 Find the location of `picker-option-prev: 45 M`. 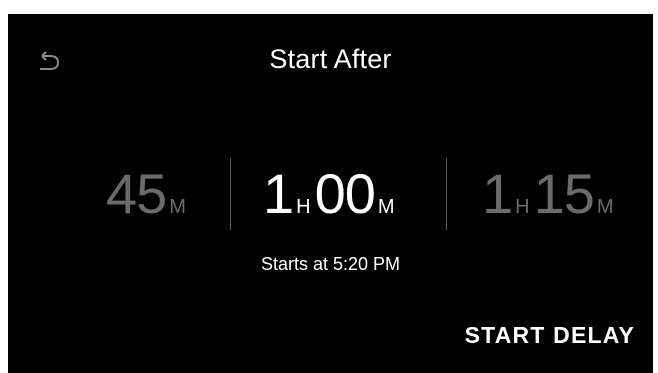

picker-option-prev: 45 M is located at coordinates (148, 194).